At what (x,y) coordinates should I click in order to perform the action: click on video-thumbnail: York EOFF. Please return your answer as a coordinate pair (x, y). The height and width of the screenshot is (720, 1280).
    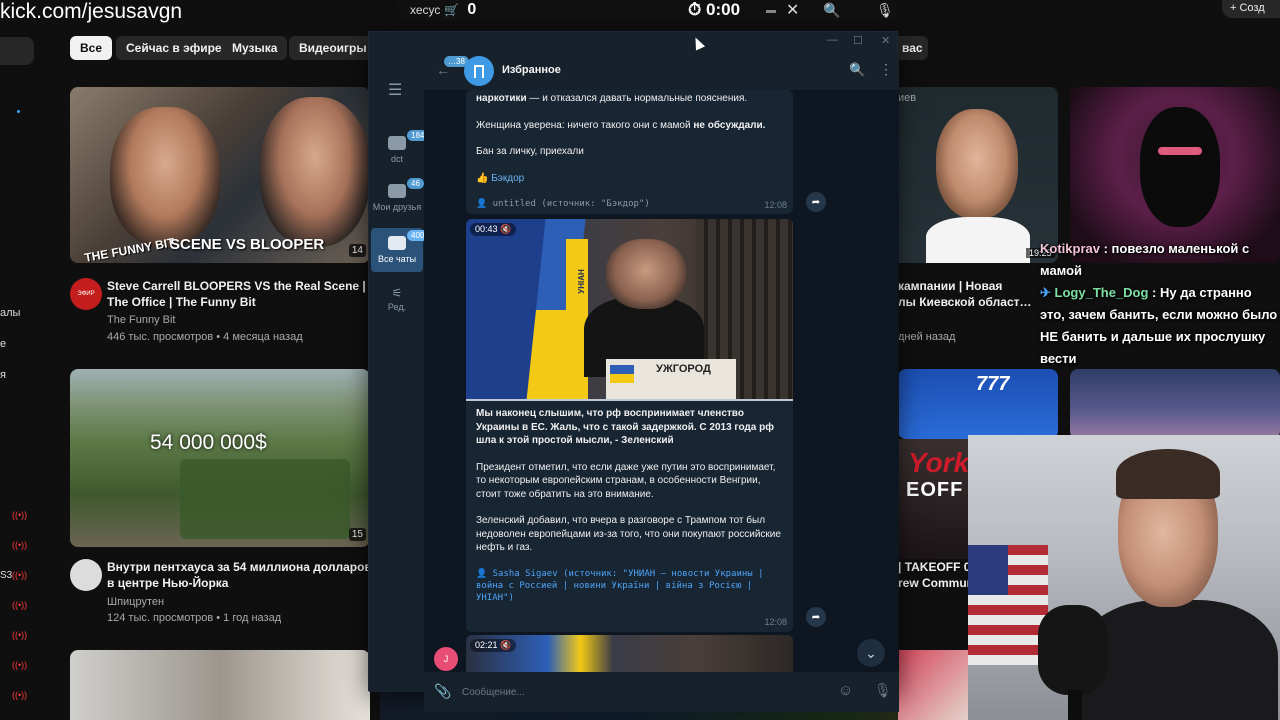
    Looking at the image, I should click on (934, 499).